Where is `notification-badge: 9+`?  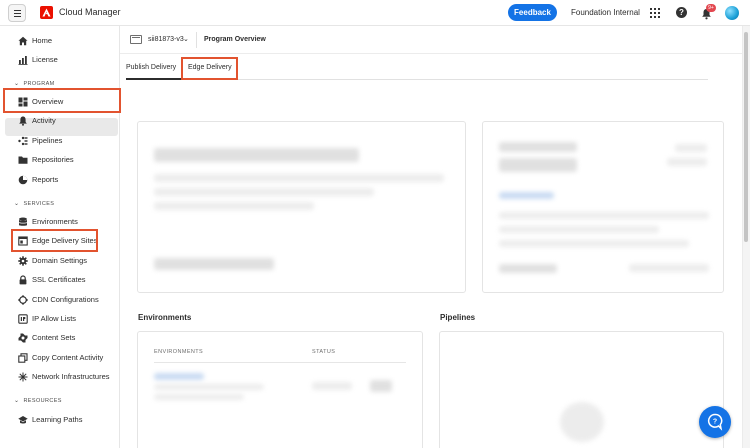
notification-badge: 9+ is located at coordinates (711, 8).